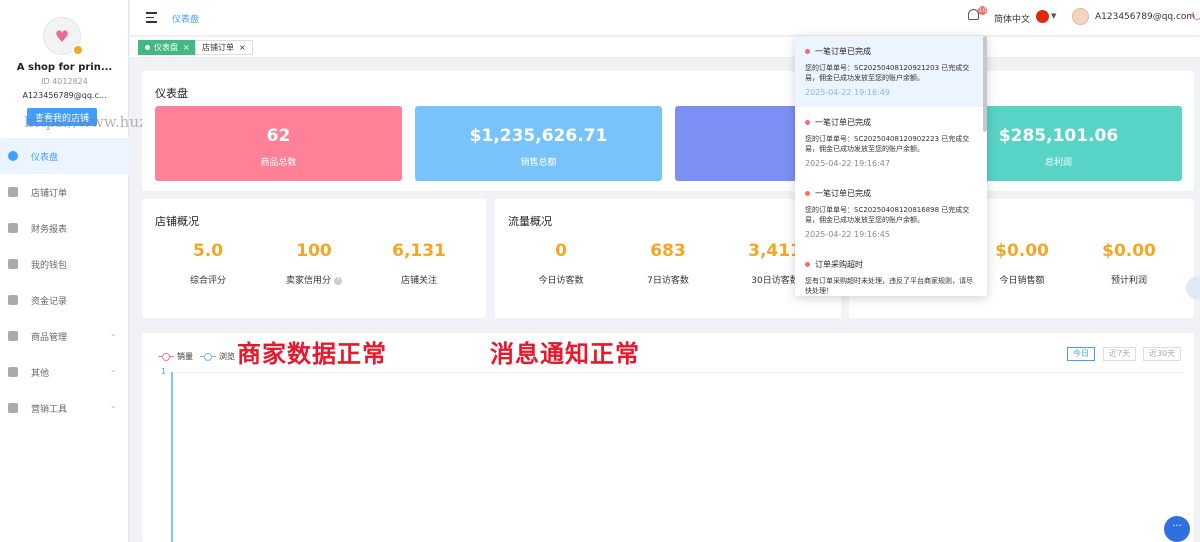 Image resolution: width=1200 pixels, height=542 pixels. What do you see at coordinates (668, 263) in the screenshot?
I see `overview-7d-visitors: 683 7日访客数` at bounding box center [668, 263].